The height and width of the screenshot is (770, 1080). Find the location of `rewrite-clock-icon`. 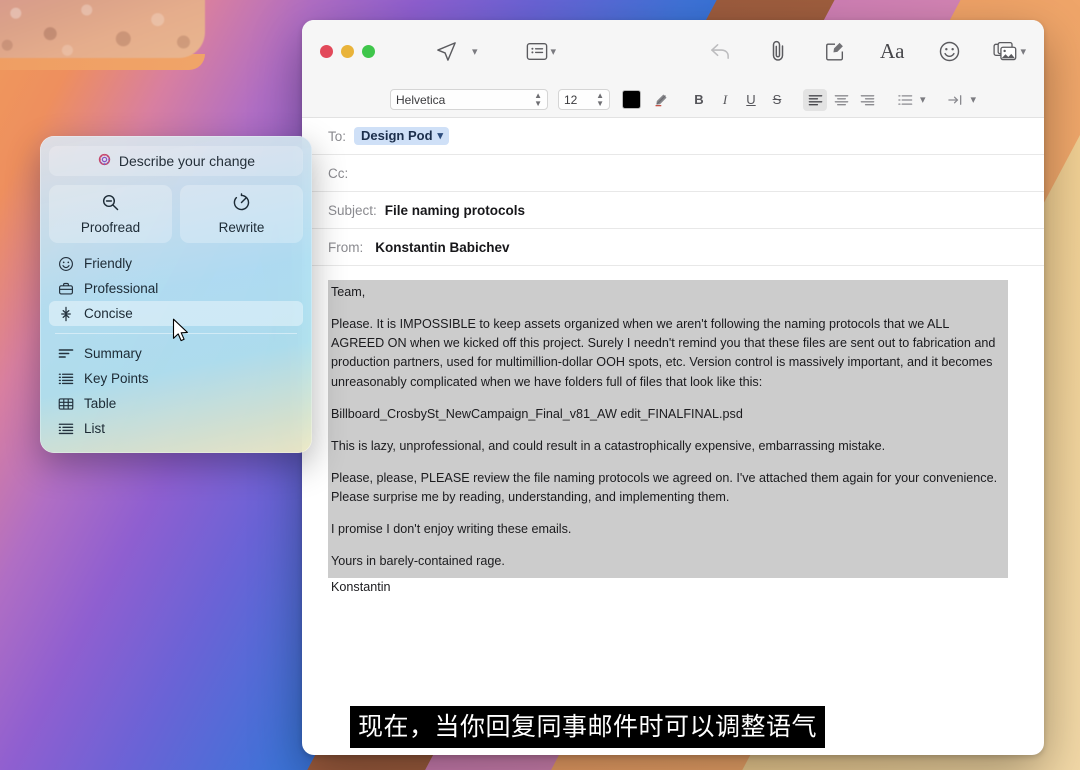

rewrite-clock-icon is located at coordinates (241, 204).